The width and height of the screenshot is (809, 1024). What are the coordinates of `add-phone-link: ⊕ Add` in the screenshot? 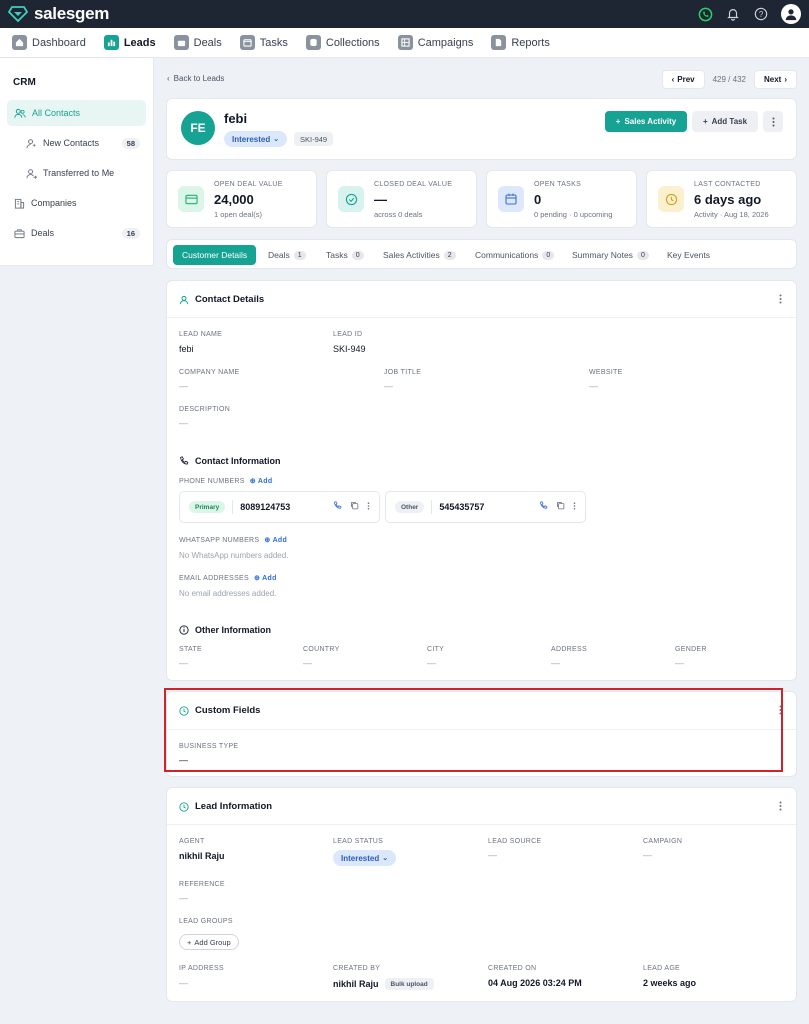 It's located at (261, 481).